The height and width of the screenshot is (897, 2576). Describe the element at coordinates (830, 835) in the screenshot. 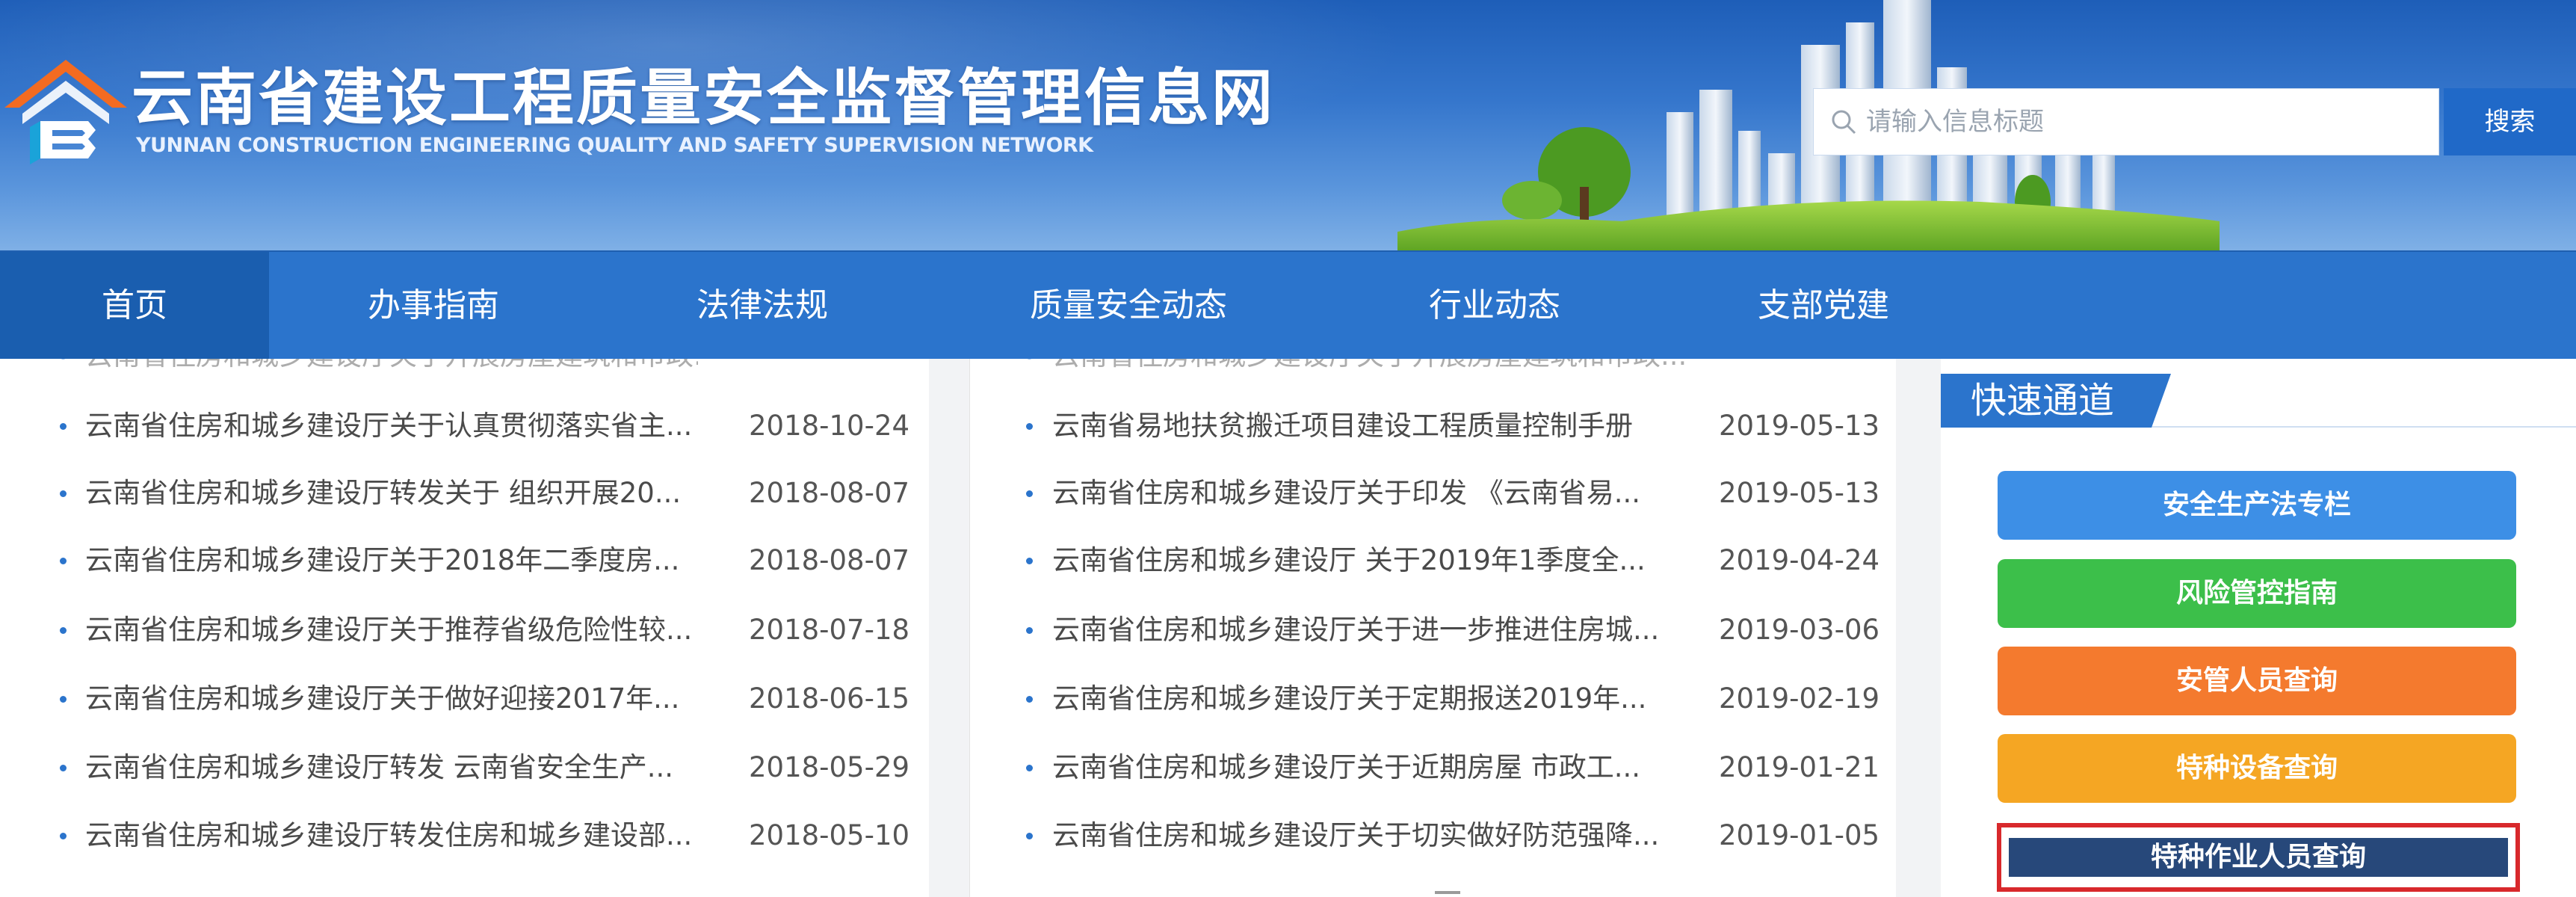

I see `list-item-date: 2018-05-10` at that location.